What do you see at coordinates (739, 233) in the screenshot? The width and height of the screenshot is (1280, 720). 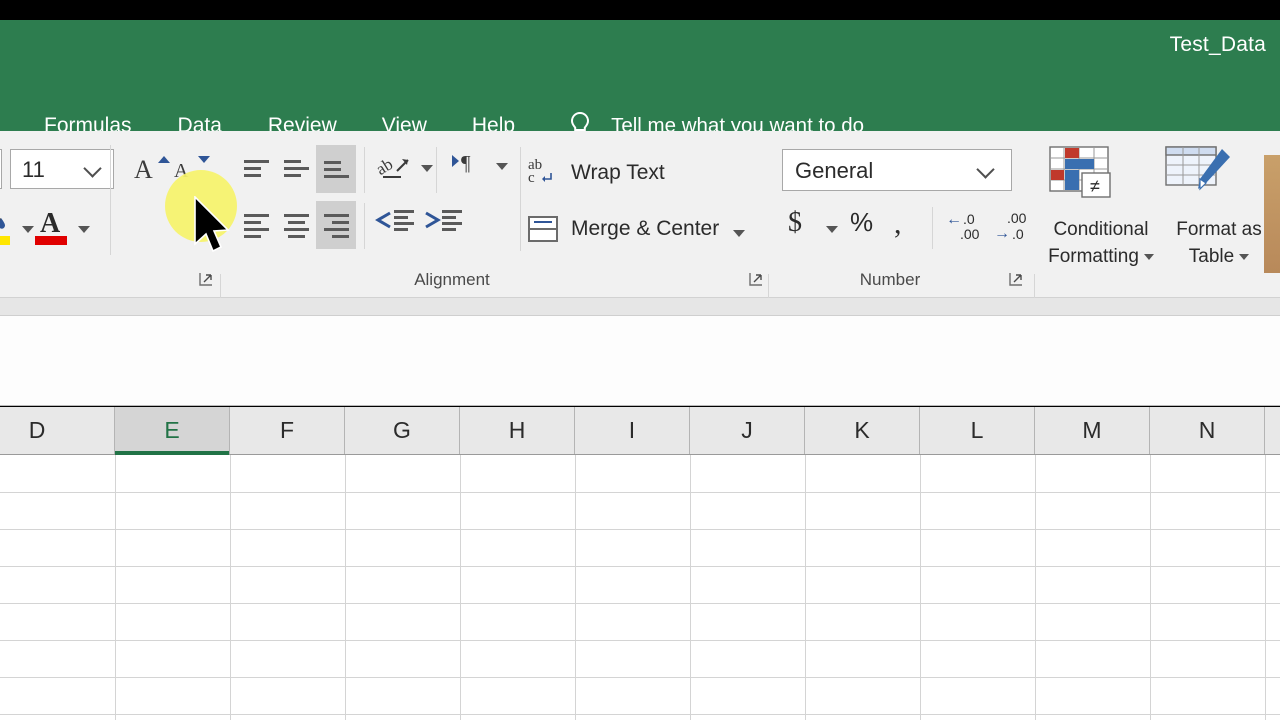 I see `merge-dropdown-caret` at bounding box center [739, 233].